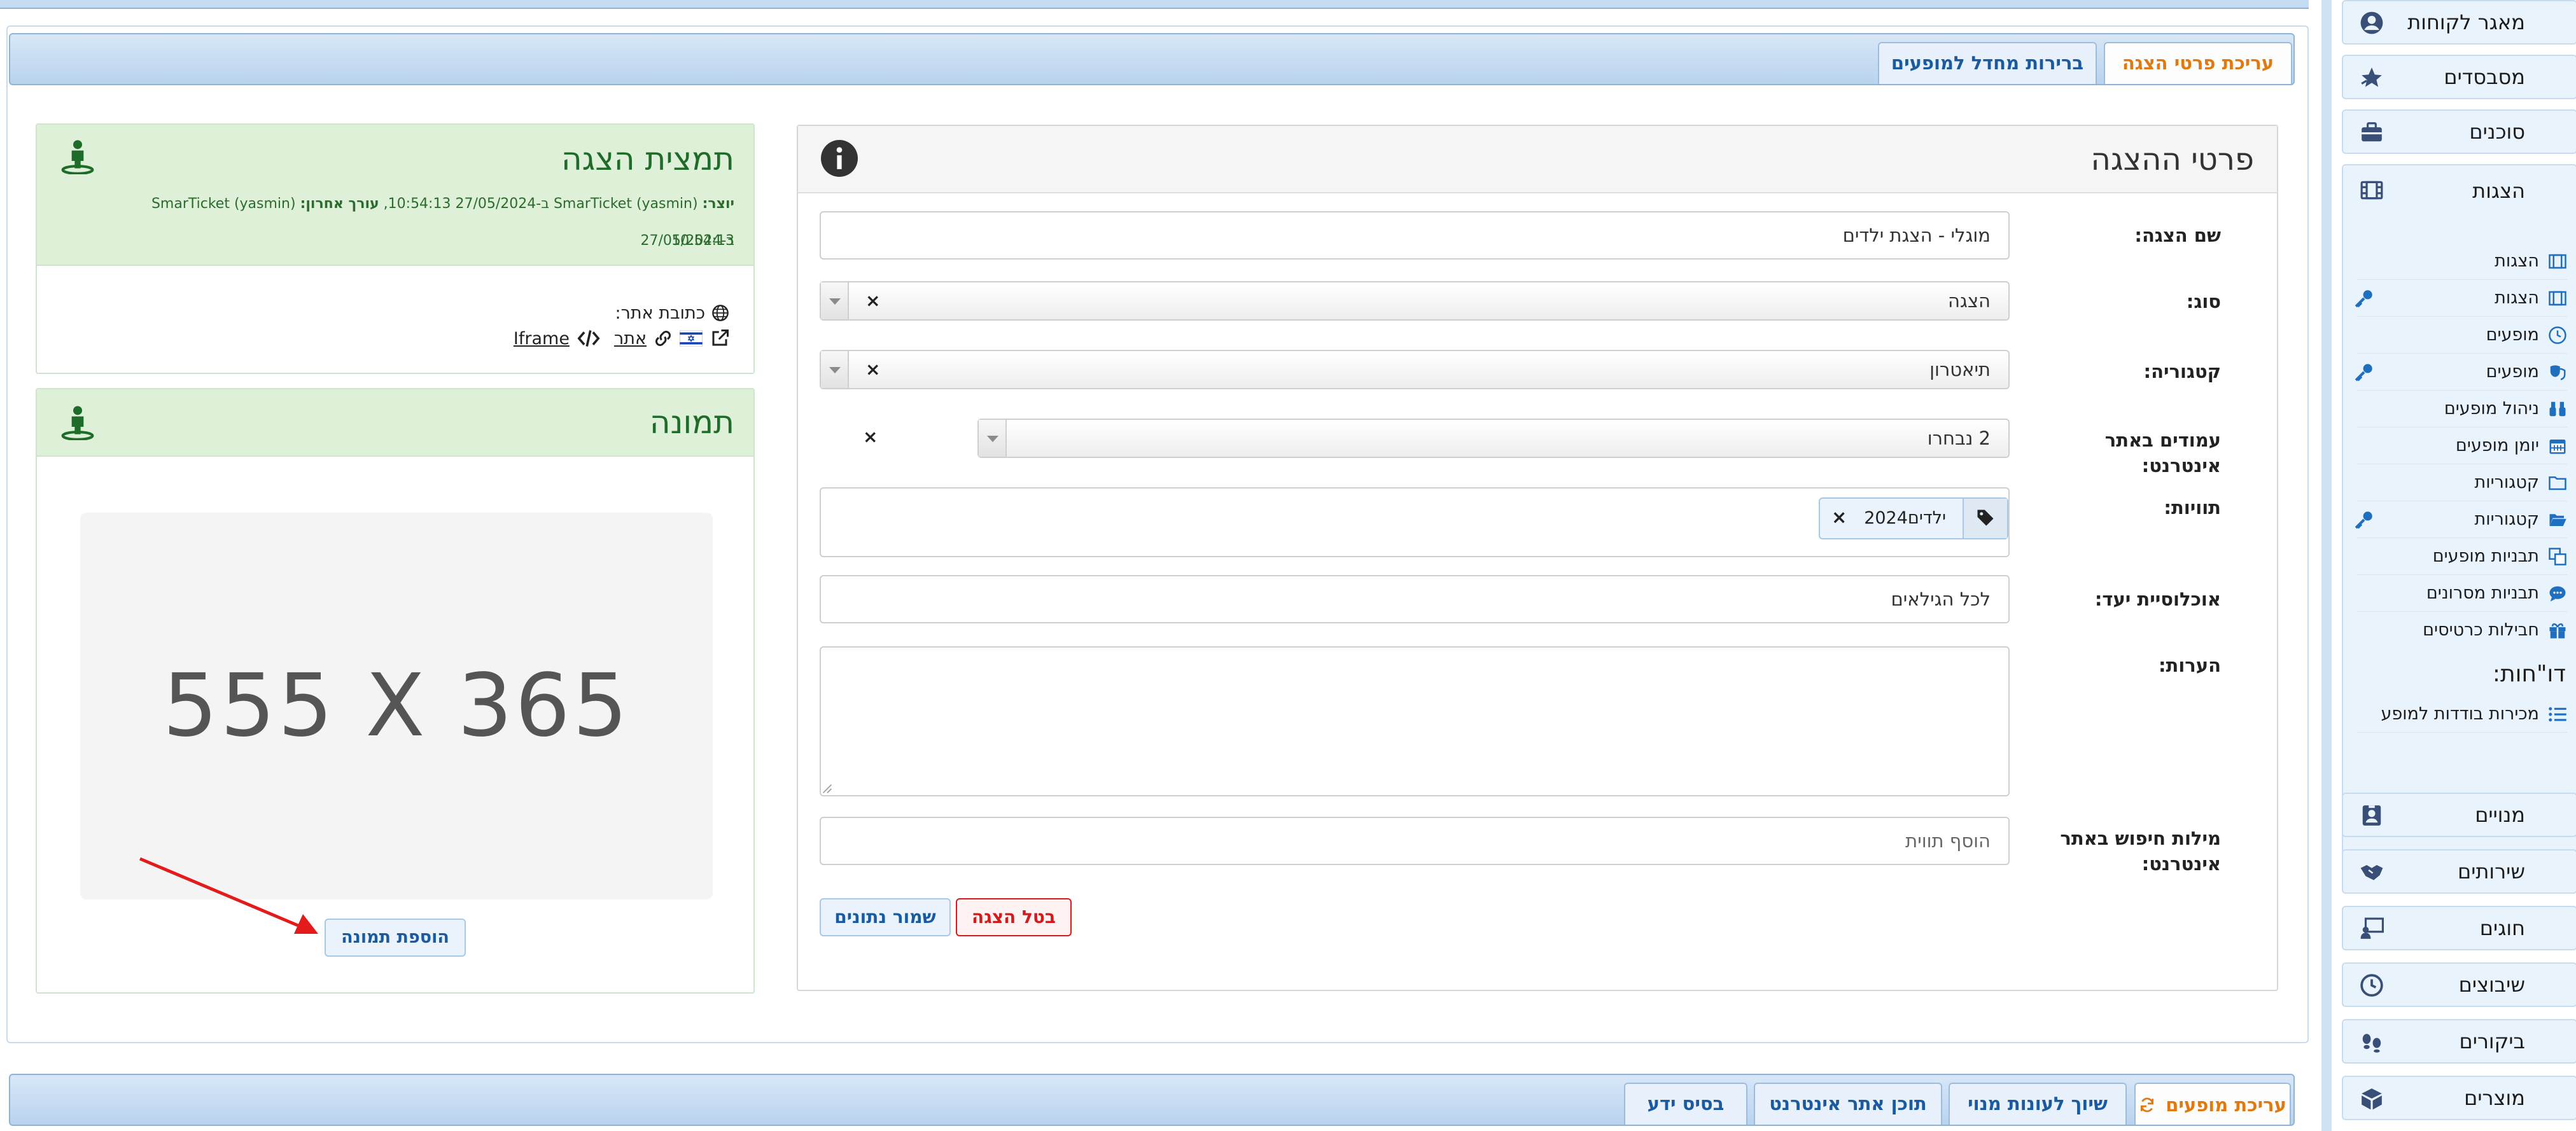 The height and width of the screenshot is (1131, 2576). What do you see at coordinates (2177, 235) in the screenshot?
I see `show-name-label: שם הצגה:` at bounding box center [2177, 235].